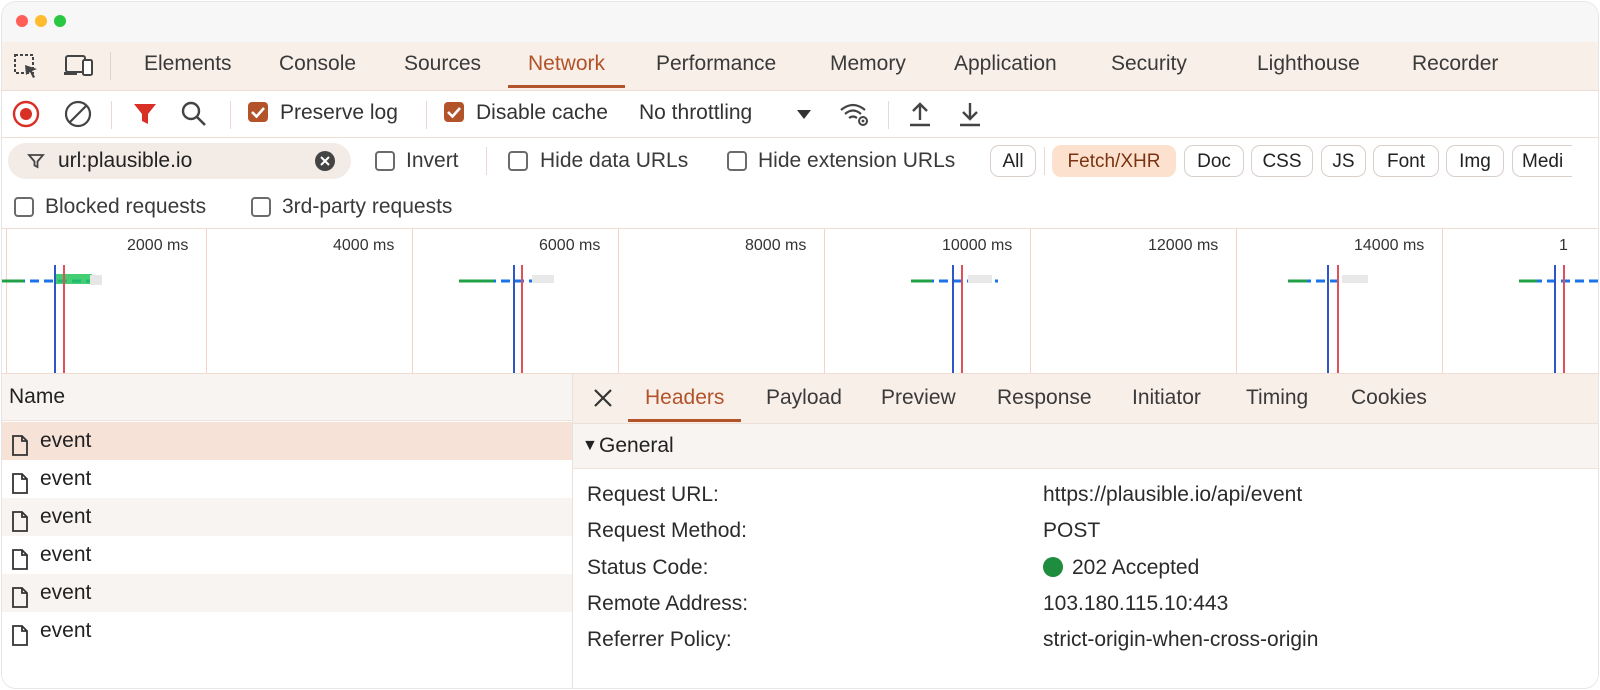 The width and height of the screenshot is (1600, 690). What do you see at coordinates (854, 114) in the screenshot?
I see `network-conditions-icon` at bounding box center [854, 114].